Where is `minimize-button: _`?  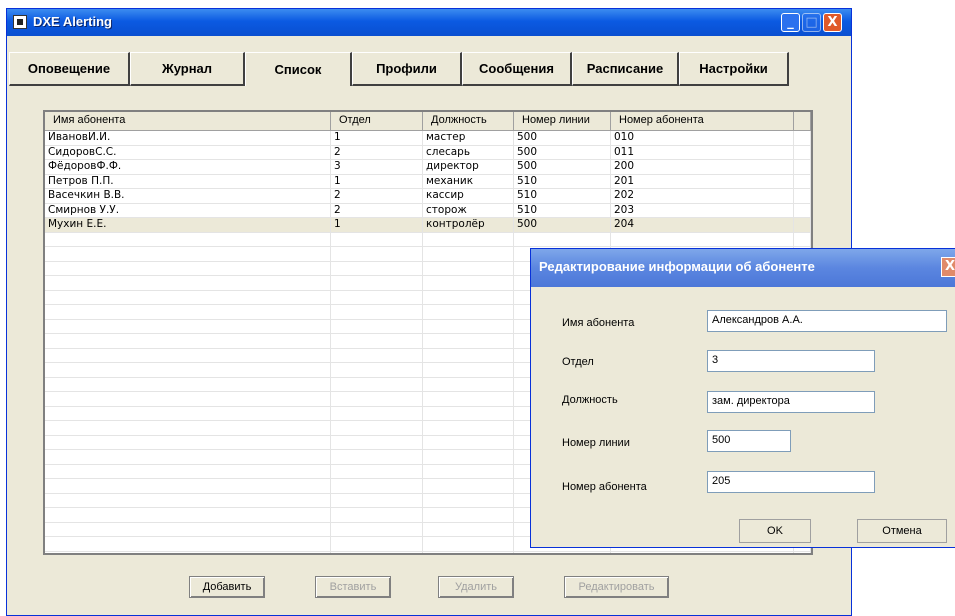
minimize-button: _ is located at coordinates (790, 22).